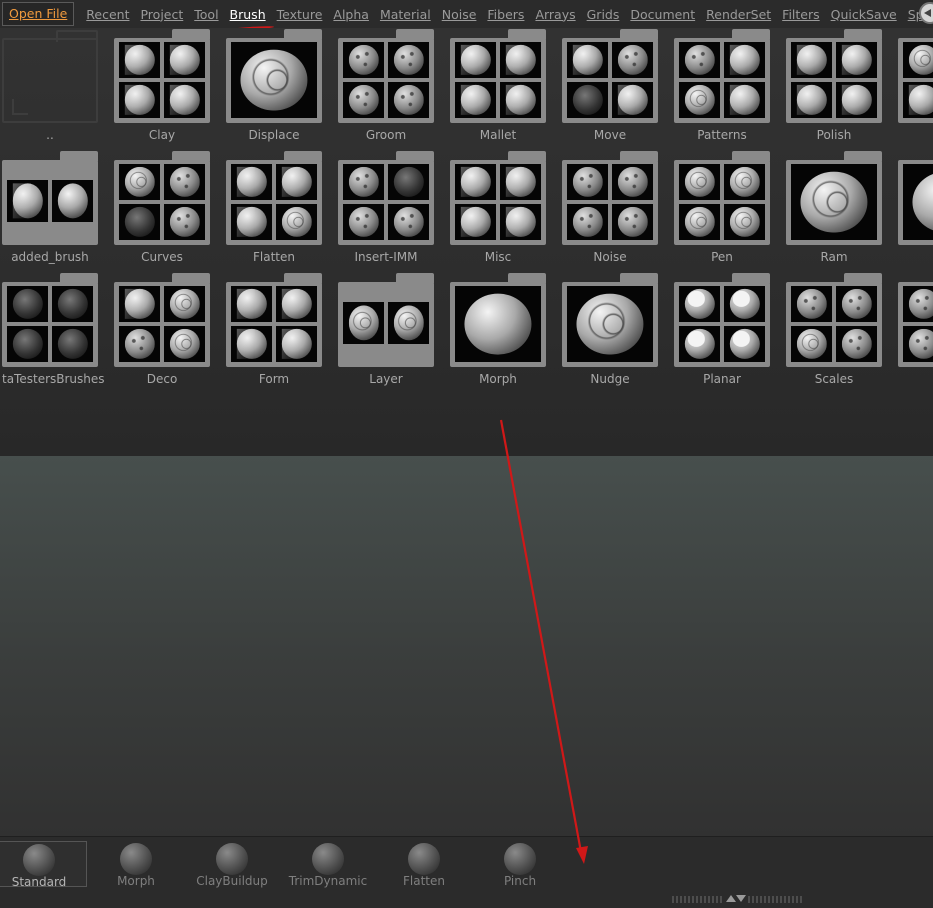  What do you see at coordinates (232, 881) in the screenshot?
I see `shelf-brush-label: ClayBuildup` at bounding box center [232, 881].